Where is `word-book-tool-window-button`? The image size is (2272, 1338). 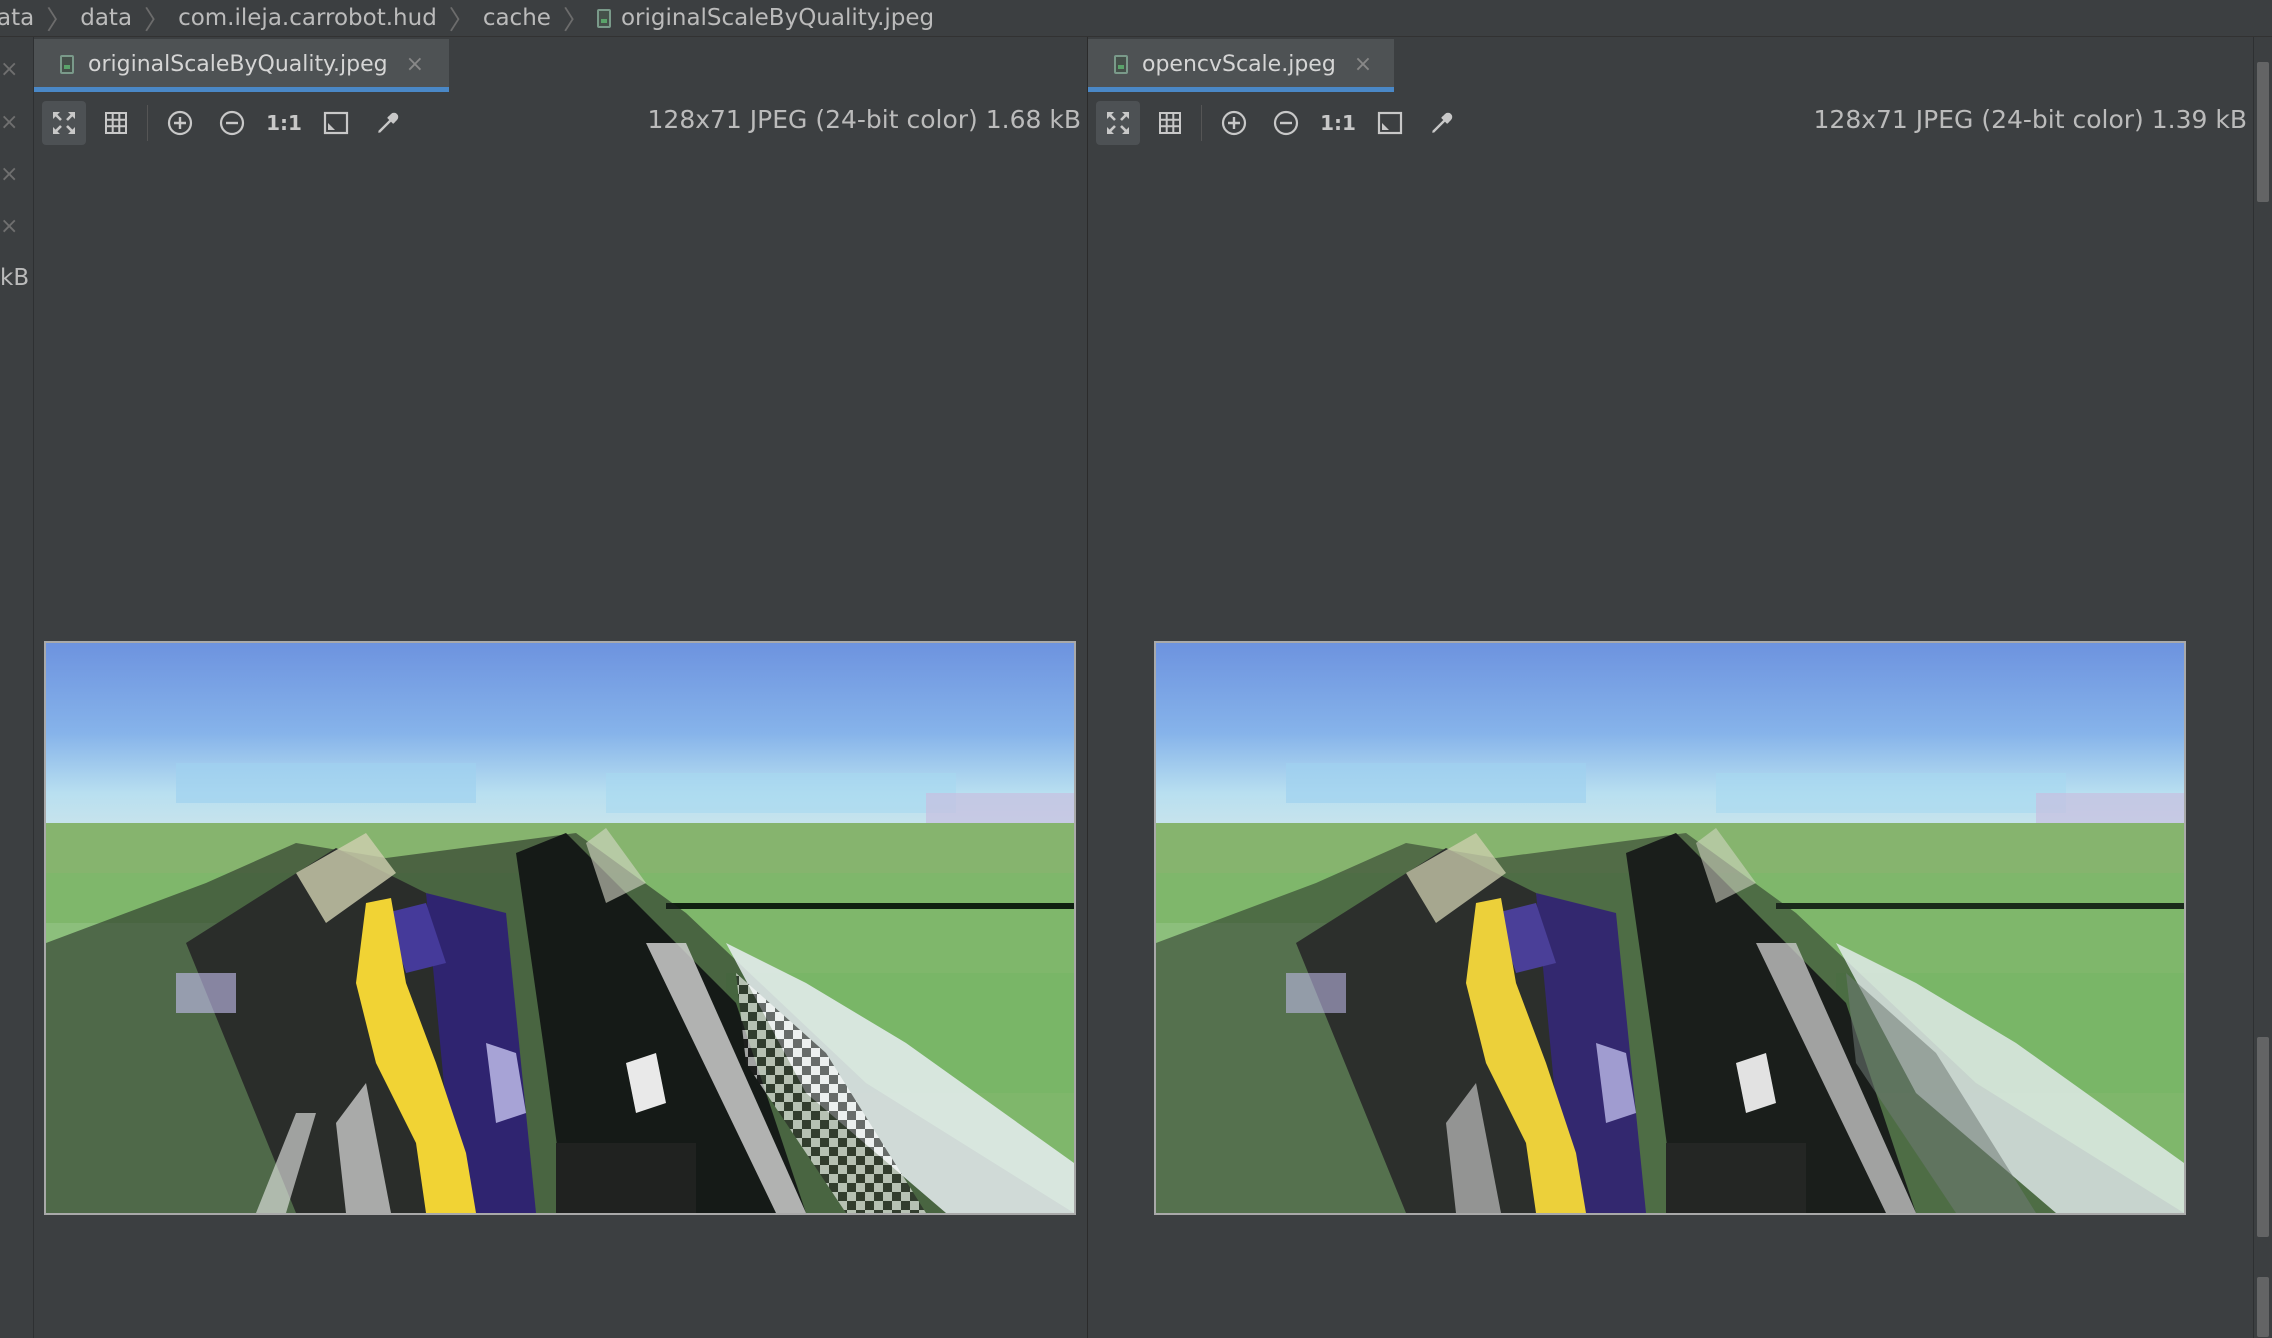 word-book-tool-window-button is located at coordinates (2263, 1137).